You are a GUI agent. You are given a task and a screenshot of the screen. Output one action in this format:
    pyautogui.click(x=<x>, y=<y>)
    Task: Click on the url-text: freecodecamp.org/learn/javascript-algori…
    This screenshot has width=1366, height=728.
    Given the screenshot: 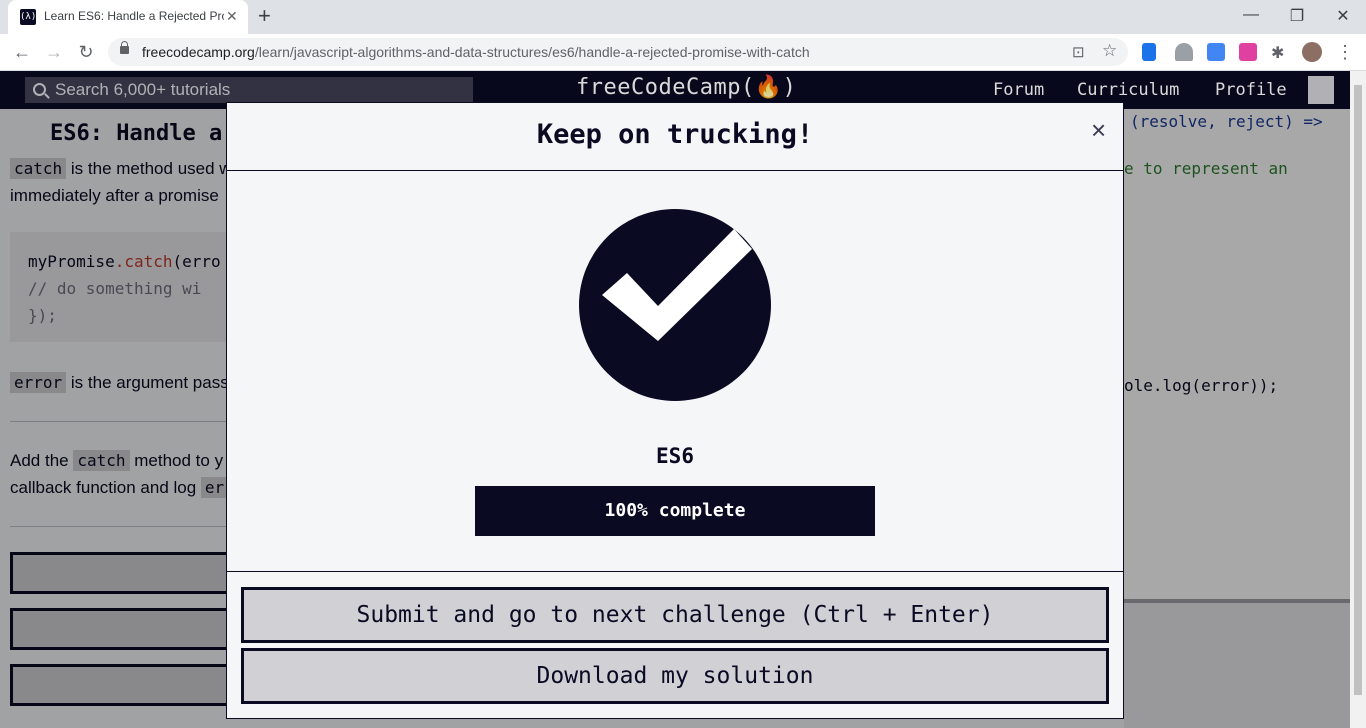 What is the action you would take?
    pyautogui.click(x=476, y=52)
    